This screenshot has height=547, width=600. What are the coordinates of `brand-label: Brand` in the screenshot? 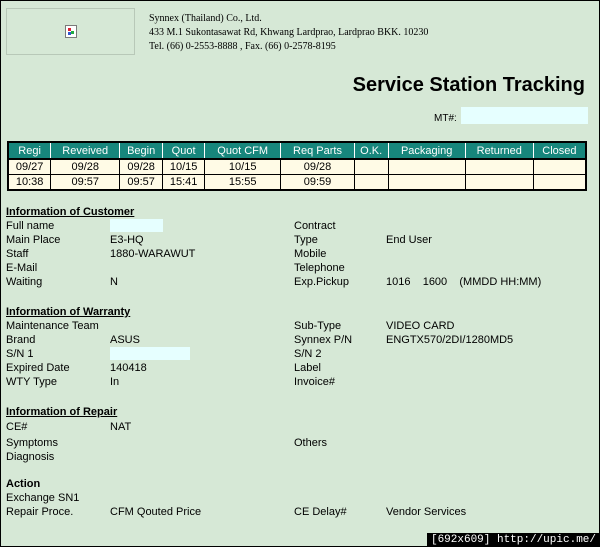 It's located at (21, 340).